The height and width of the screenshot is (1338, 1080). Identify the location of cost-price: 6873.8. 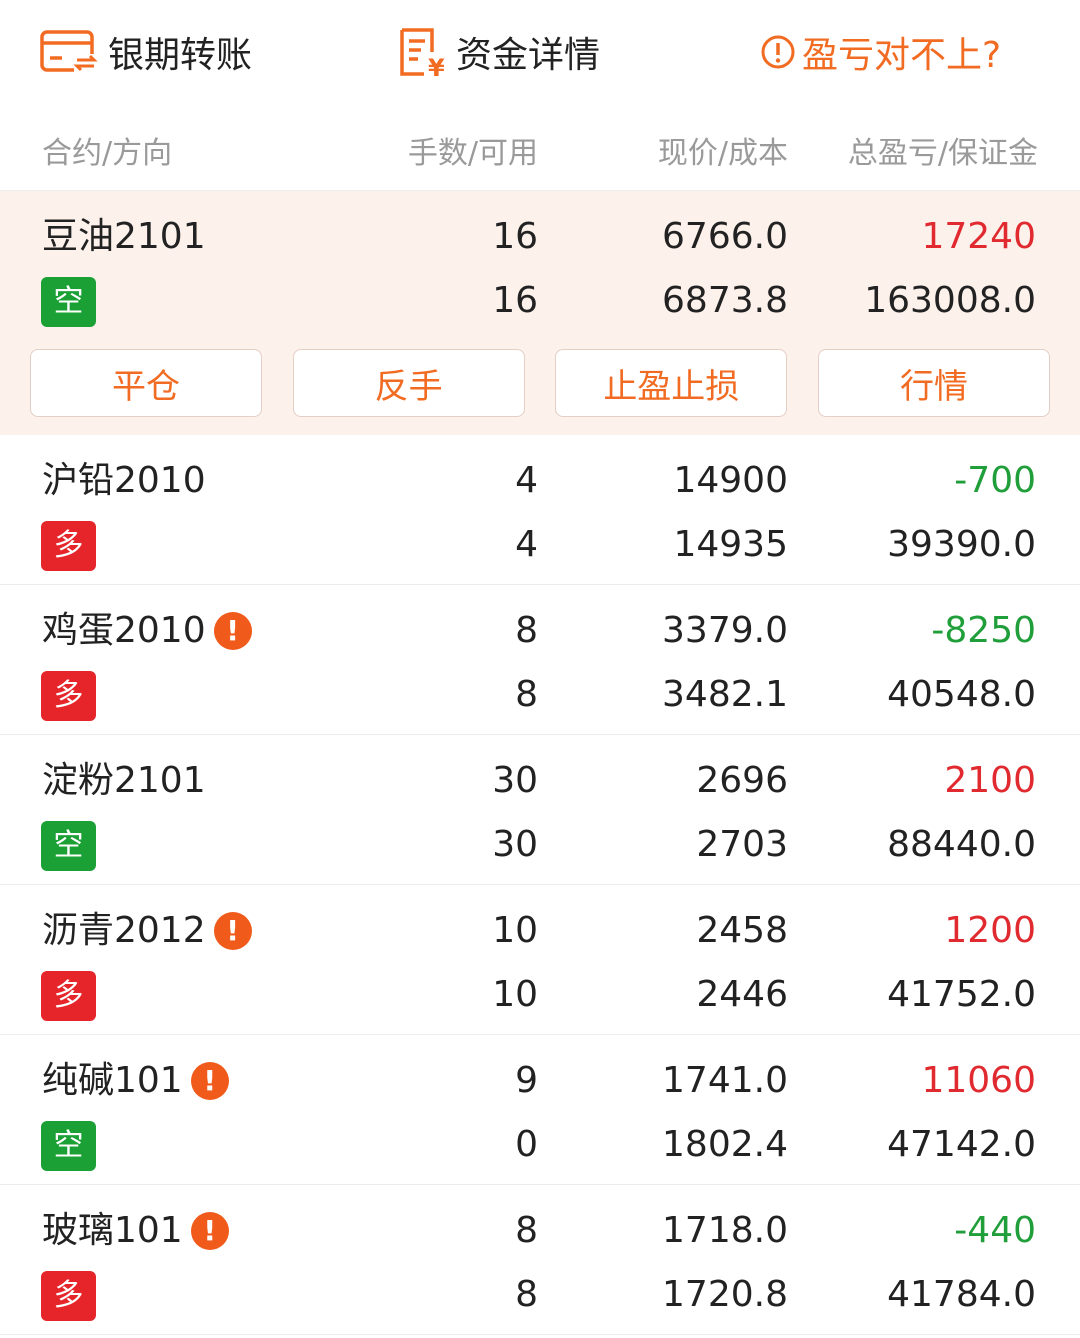
(725, 300).